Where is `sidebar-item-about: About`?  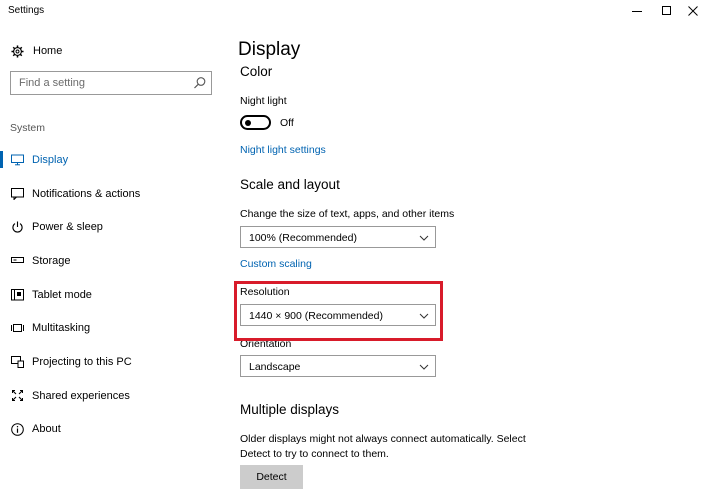 sidebar-item-about: About is located at coordinates (111, 430).